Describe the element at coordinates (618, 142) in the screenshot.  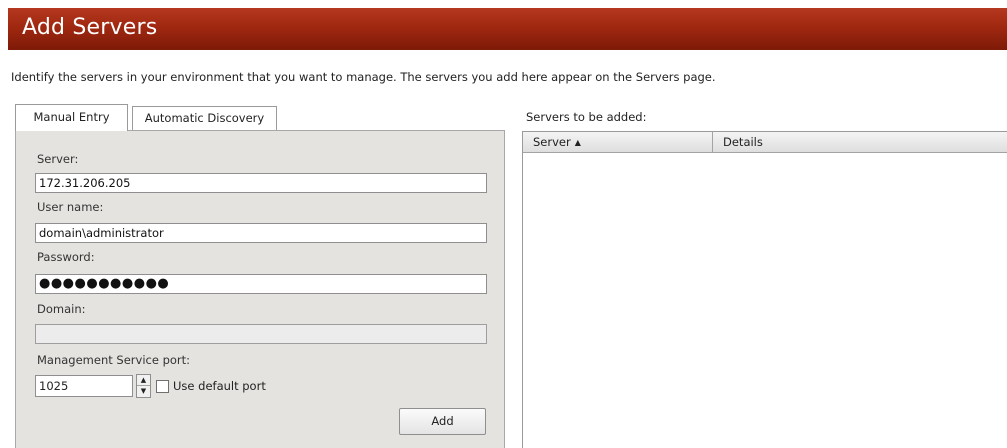
I see `column-header-server: Server ▲` at that location.